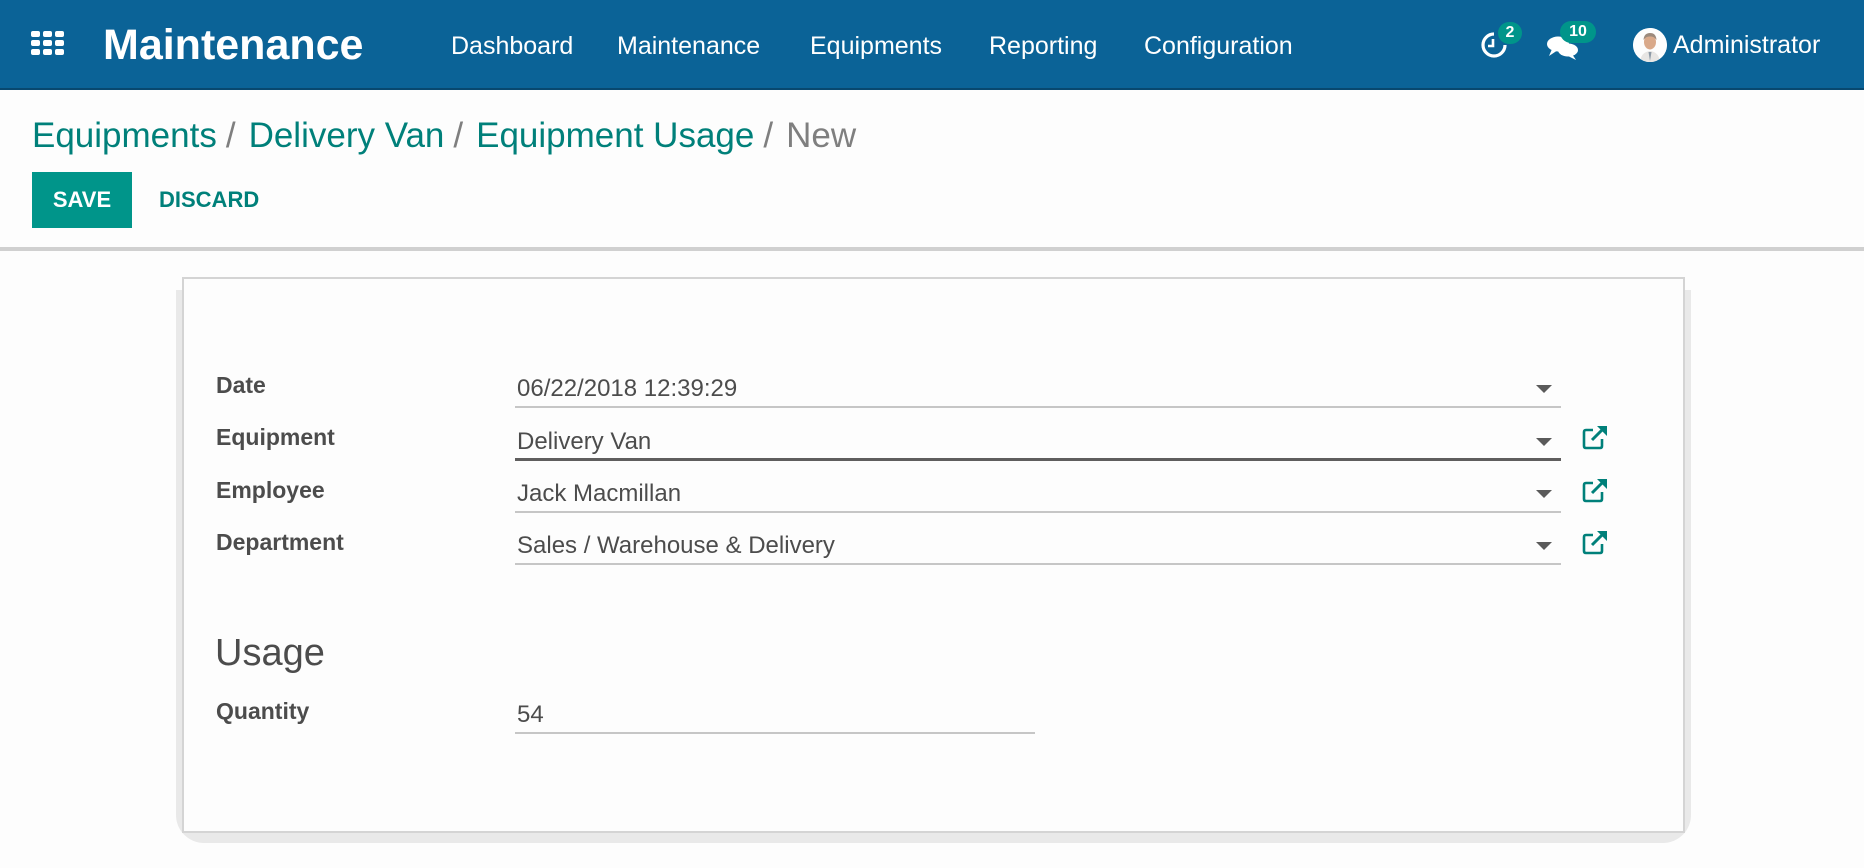 The image size is (1864, 868). Describe the element at coordinates (263, 711) in the screenshot. I see `quantity-label: Quantity` at that location.